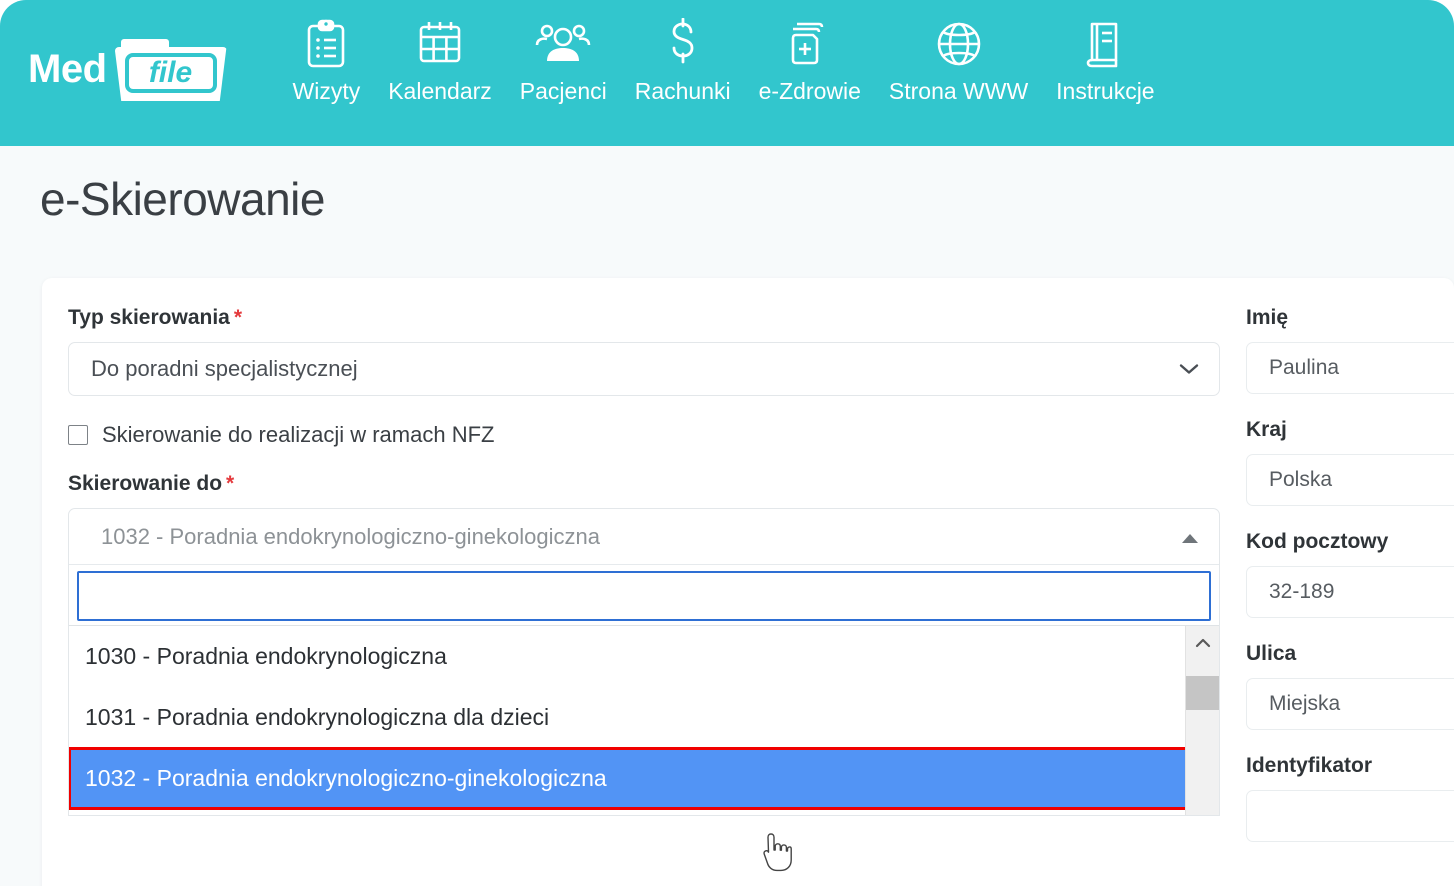  I want to click on options-scrollbar, so click(1202, 720).